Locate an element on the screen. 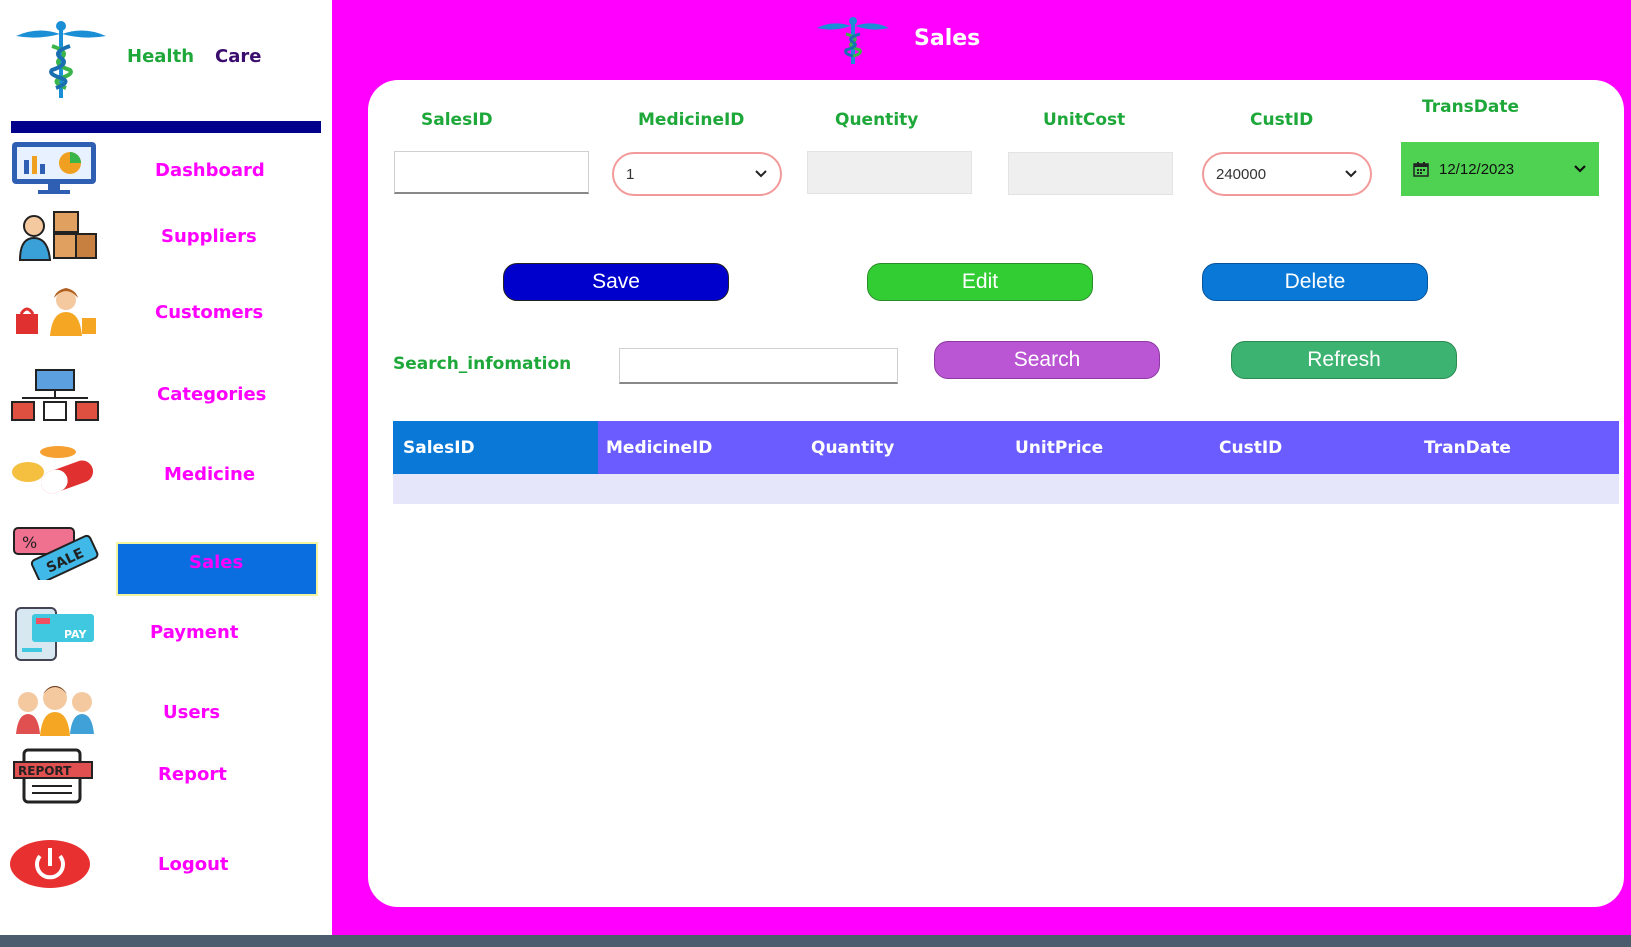 This screenshot has height=947, width=1631. column-header-custid: CustID is located at coordinates (1314, 447).